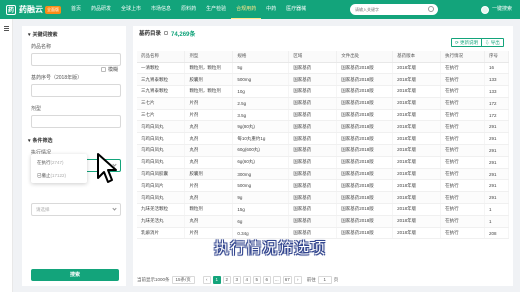 The image size is (520, 292). Describe the element at coordinates (266, 280) in the screenshot. I see `page-button: 6` at that location.